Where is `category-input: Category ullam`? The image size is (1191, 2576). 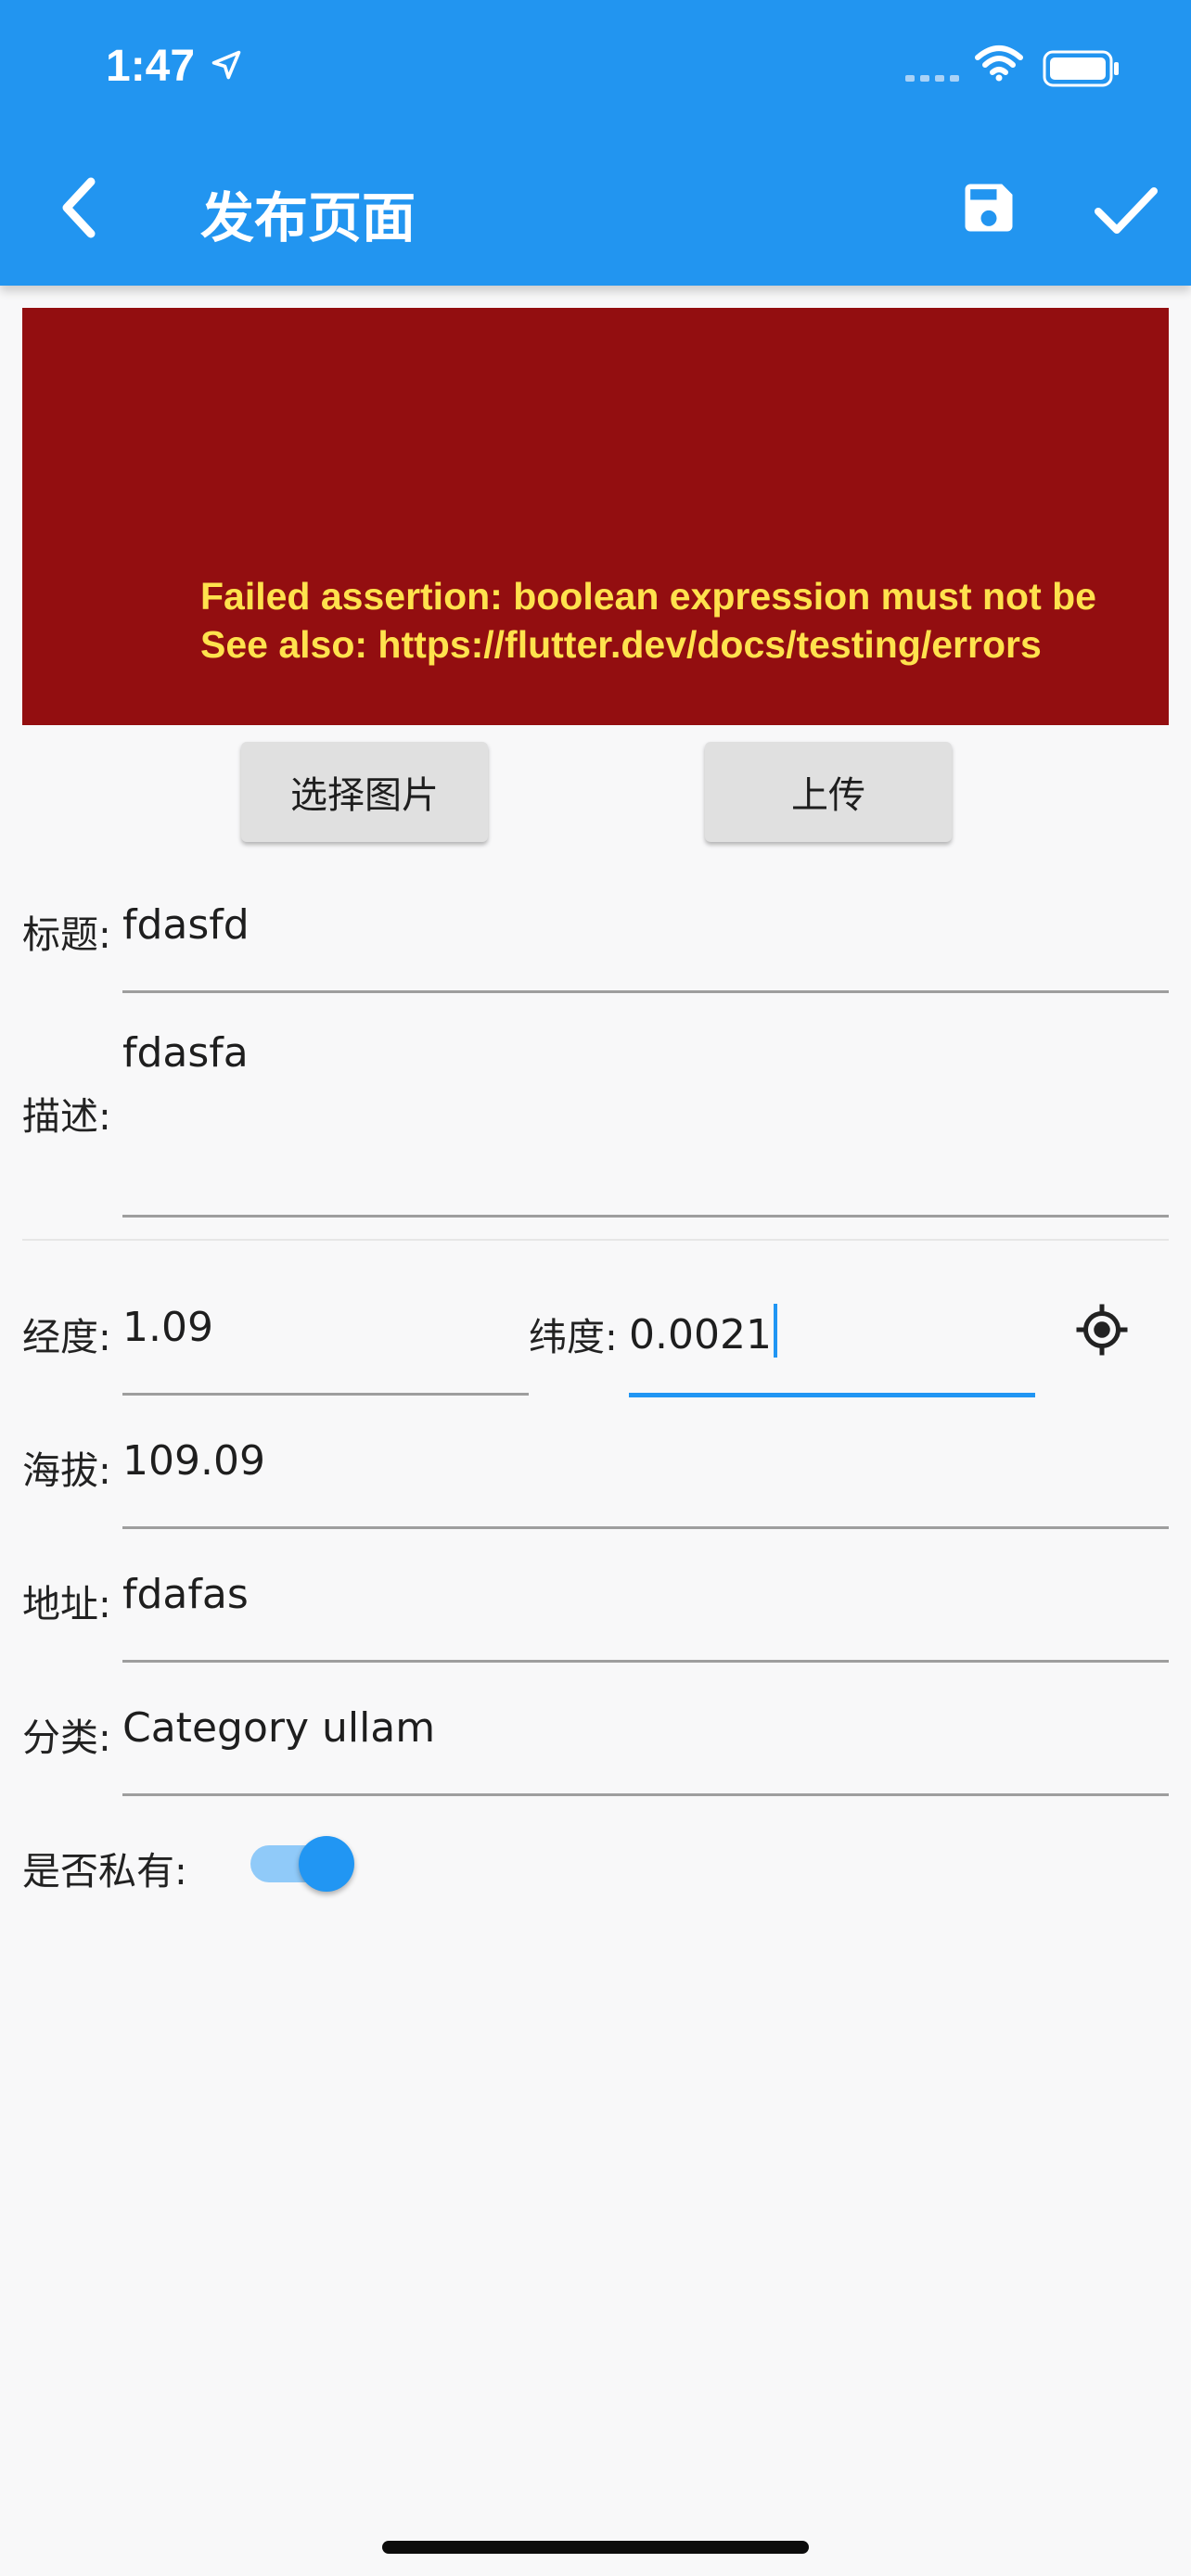 category-input: Category ullam is located at coordinates (278, 1728).